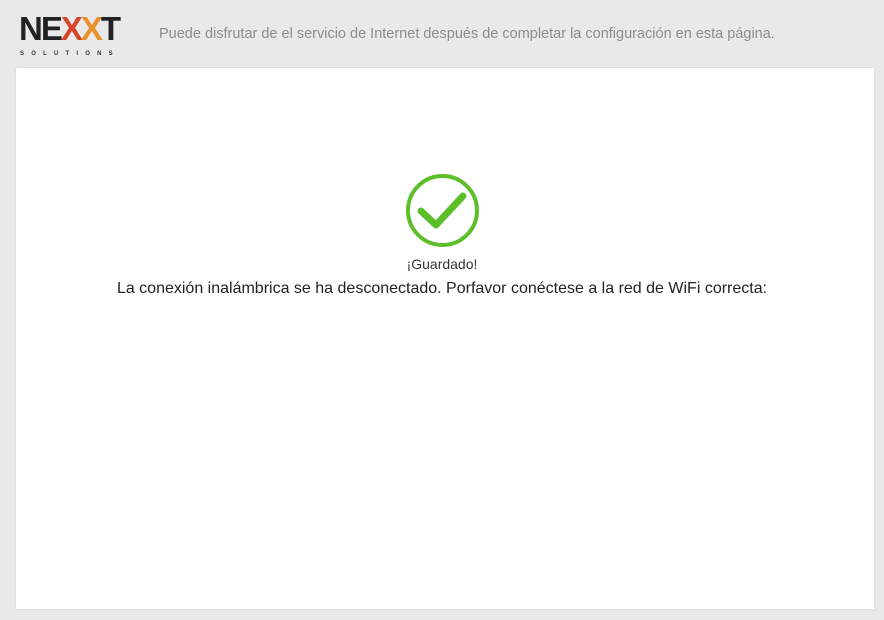 The image size is (884, 620). I want to click on checkmark-circle-icon, so click(442, 210).